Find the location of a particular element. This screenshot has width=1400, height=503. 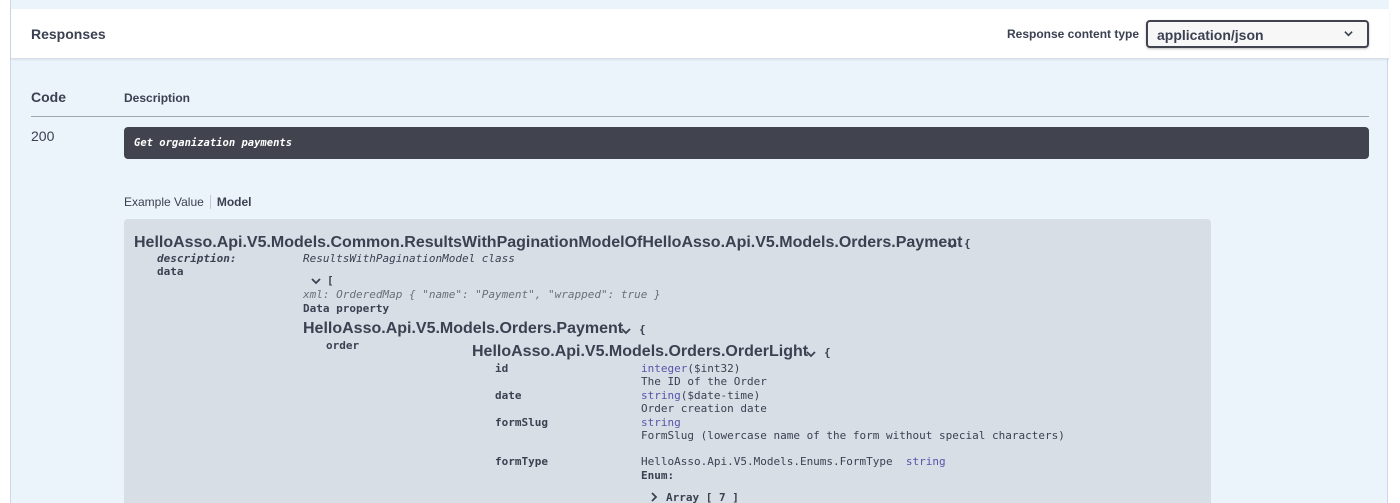

root-open-brace: { is located at coordinates (967, 243).